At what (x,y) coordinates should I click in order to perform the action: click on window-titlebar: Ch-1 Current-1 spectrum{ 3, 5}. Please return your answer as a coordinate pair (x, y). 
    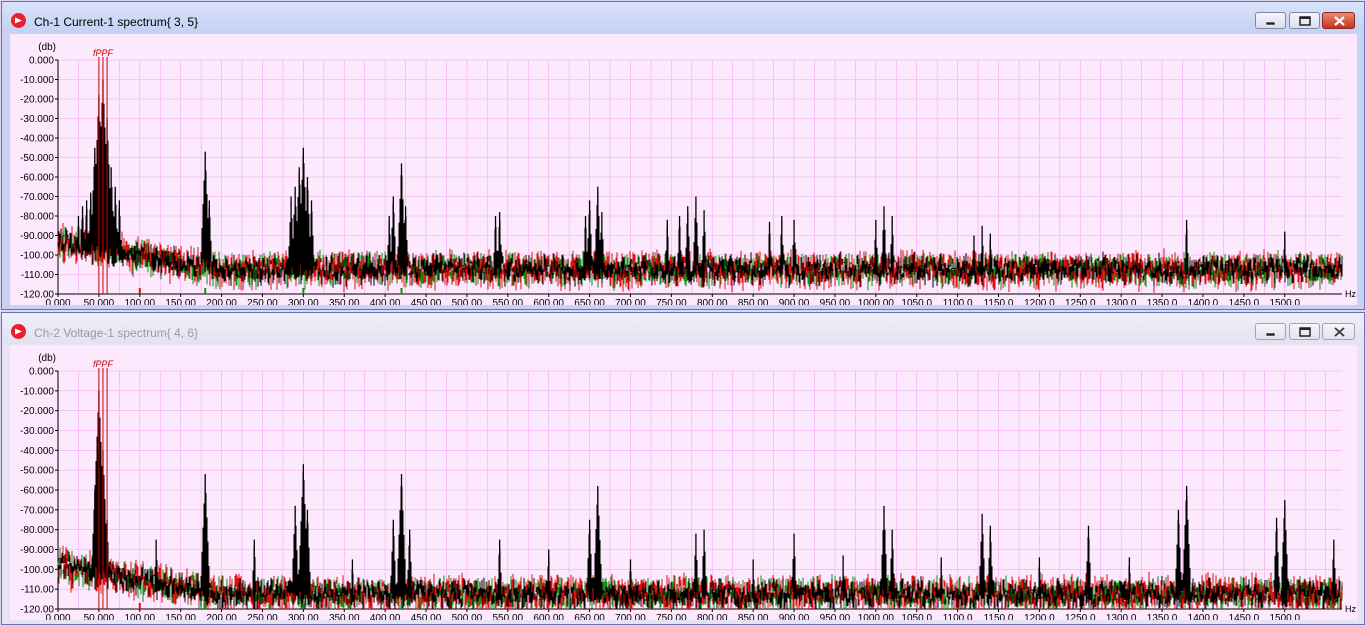
    Looking at the image, I should click on (683, 17).